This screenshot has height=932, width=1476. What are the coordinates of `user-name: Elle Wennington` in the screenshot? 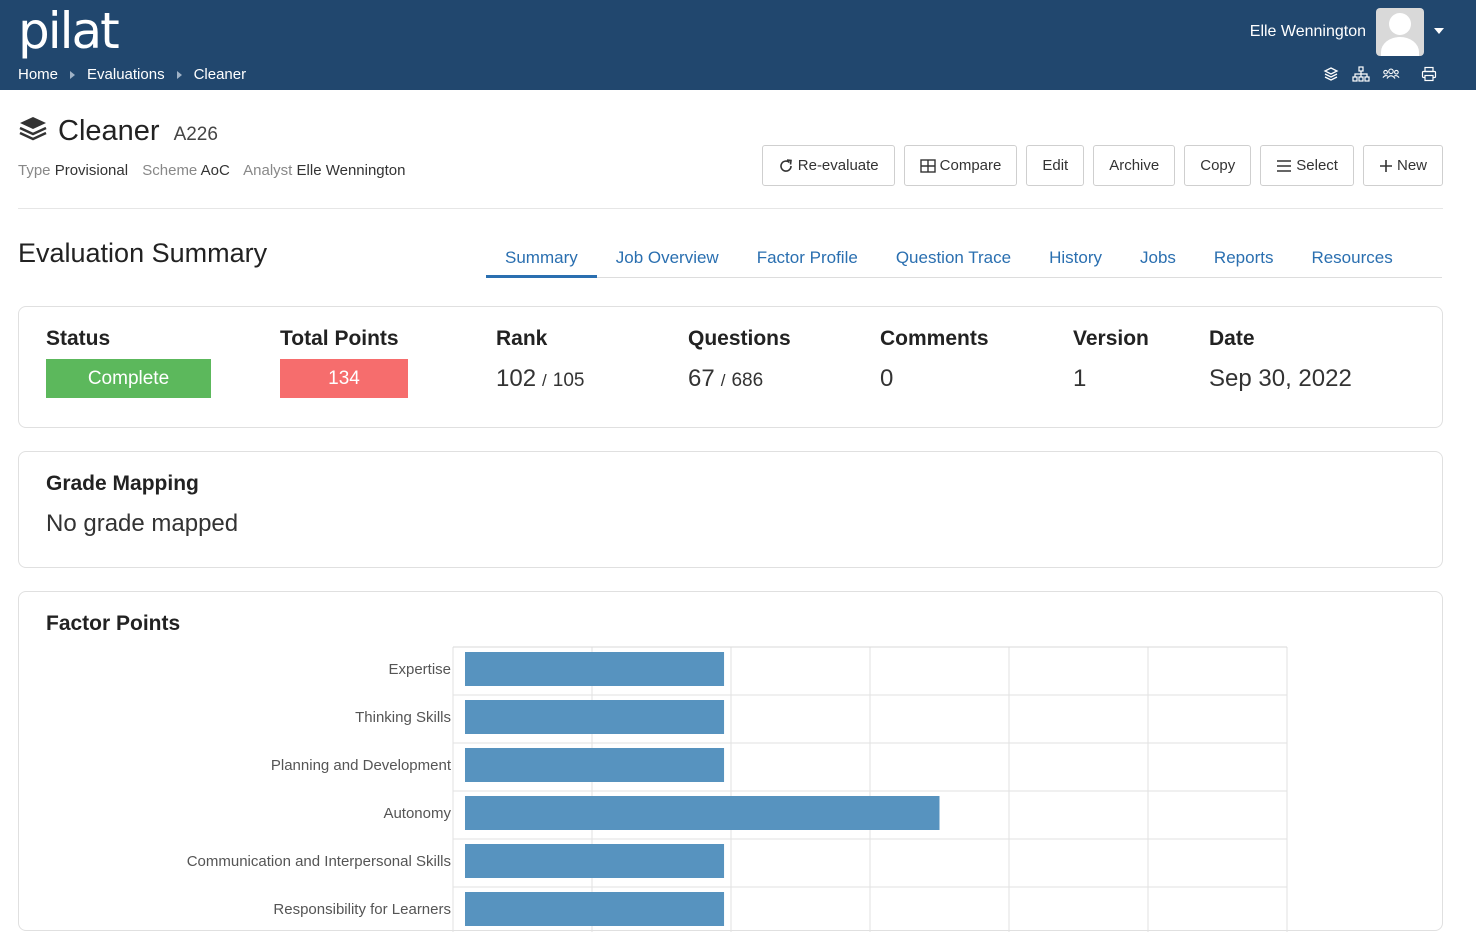 It's located at (1308, 32).